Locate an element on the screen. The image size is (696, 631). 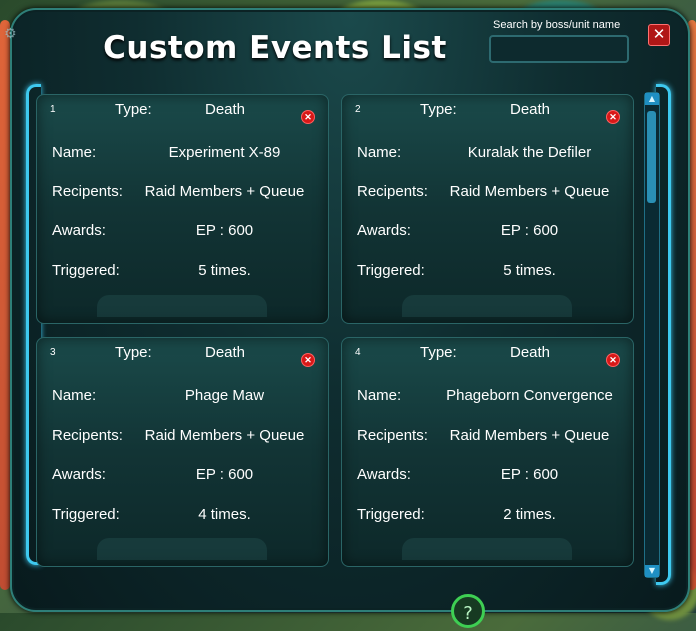
scrollbar: ▲ ▼ is located at coordinates (652, 335).